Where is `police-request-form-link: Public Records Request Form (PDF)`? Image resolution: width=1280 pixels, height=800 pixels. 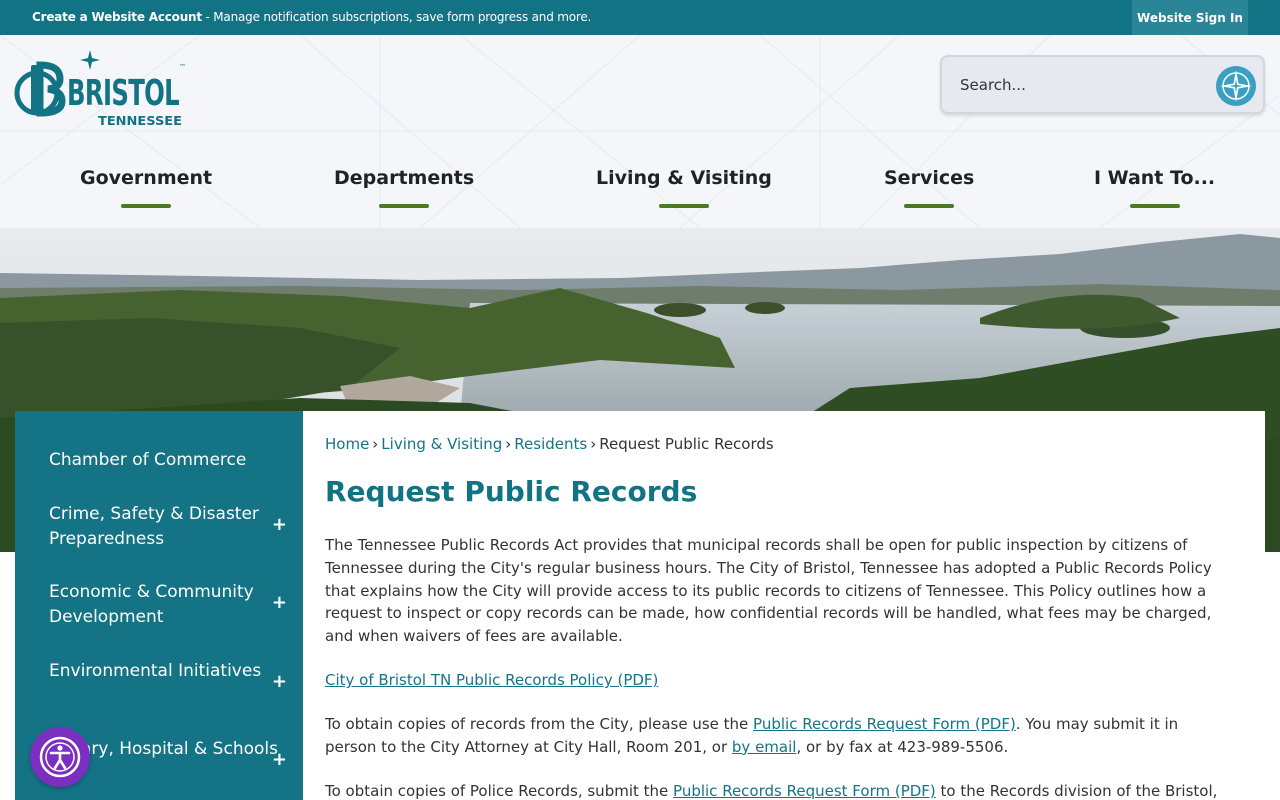 police-request-form-link: Public Records Request Form (PDF) is located at coordinates (804, 791).